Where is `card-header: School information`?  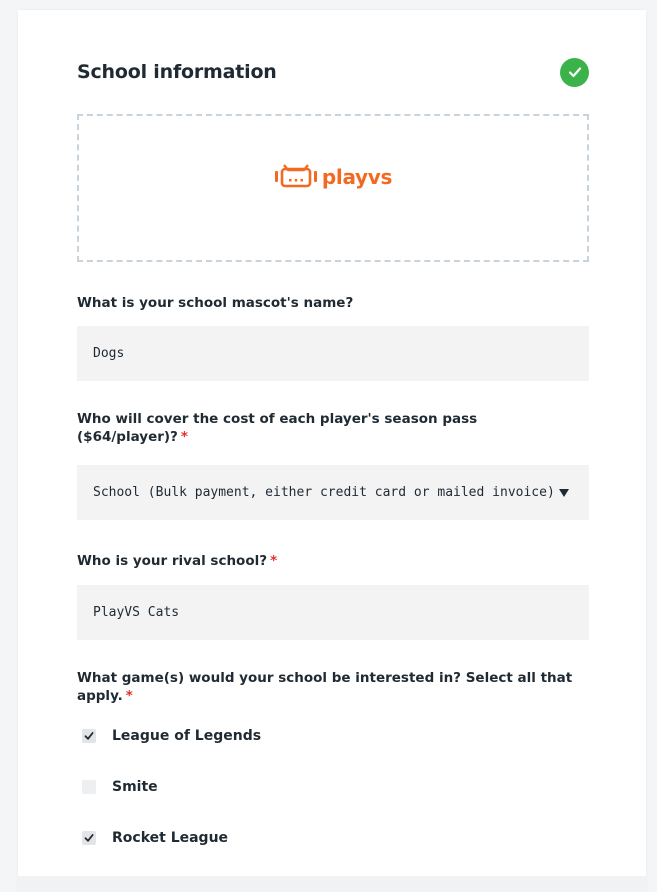 card-header: School information is located at coordinates (333, 72).